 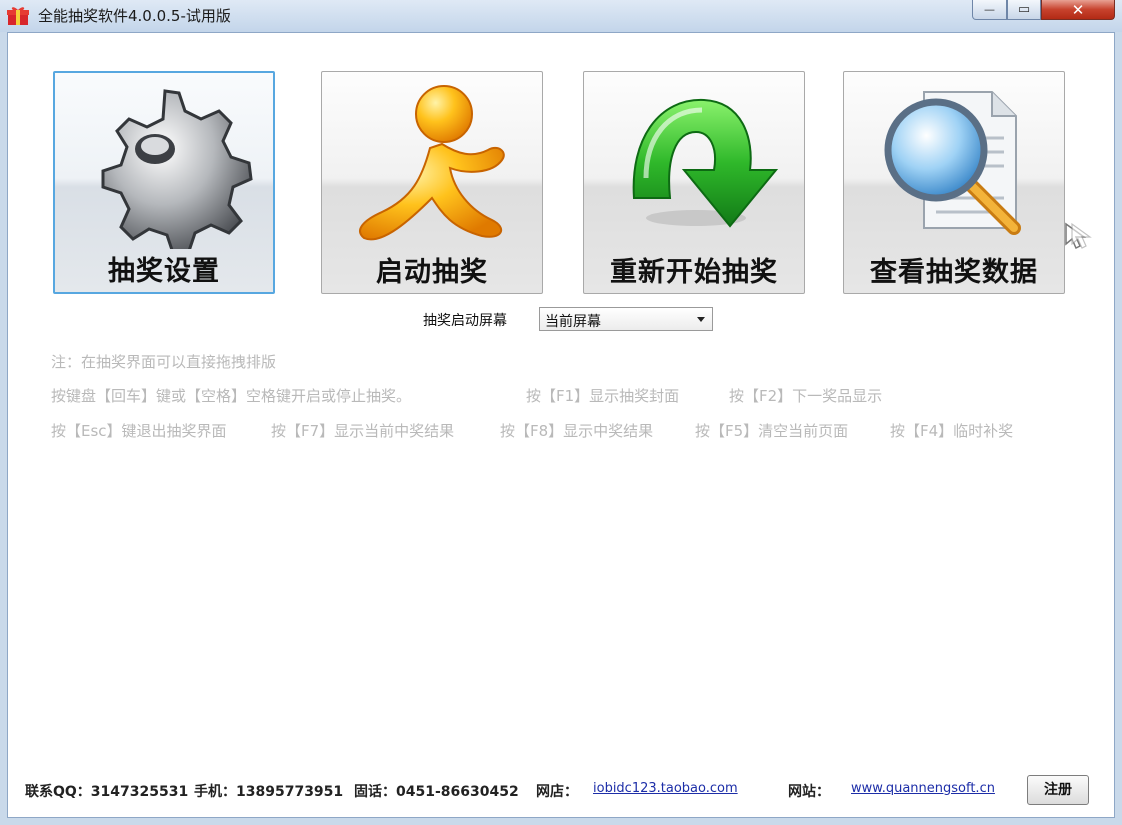 I want to click on hint-enter-space: 按键盘【回车】键或【空格】空格键开启或停止抽奖。, so click(x=231, y=396).